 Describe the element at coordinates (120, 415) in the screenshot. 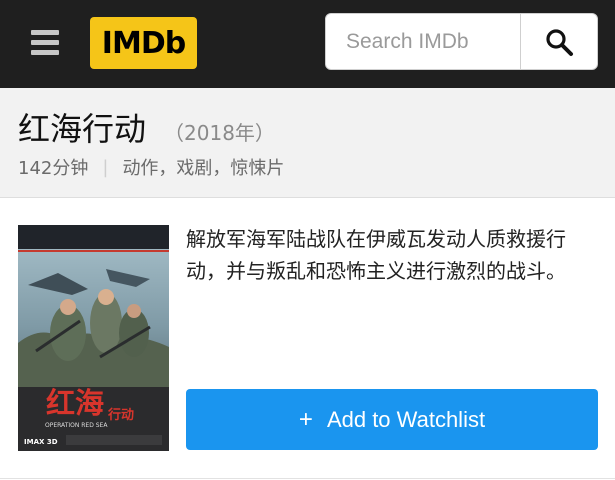

I see `poster-subtitle-art: 行动` at that location.